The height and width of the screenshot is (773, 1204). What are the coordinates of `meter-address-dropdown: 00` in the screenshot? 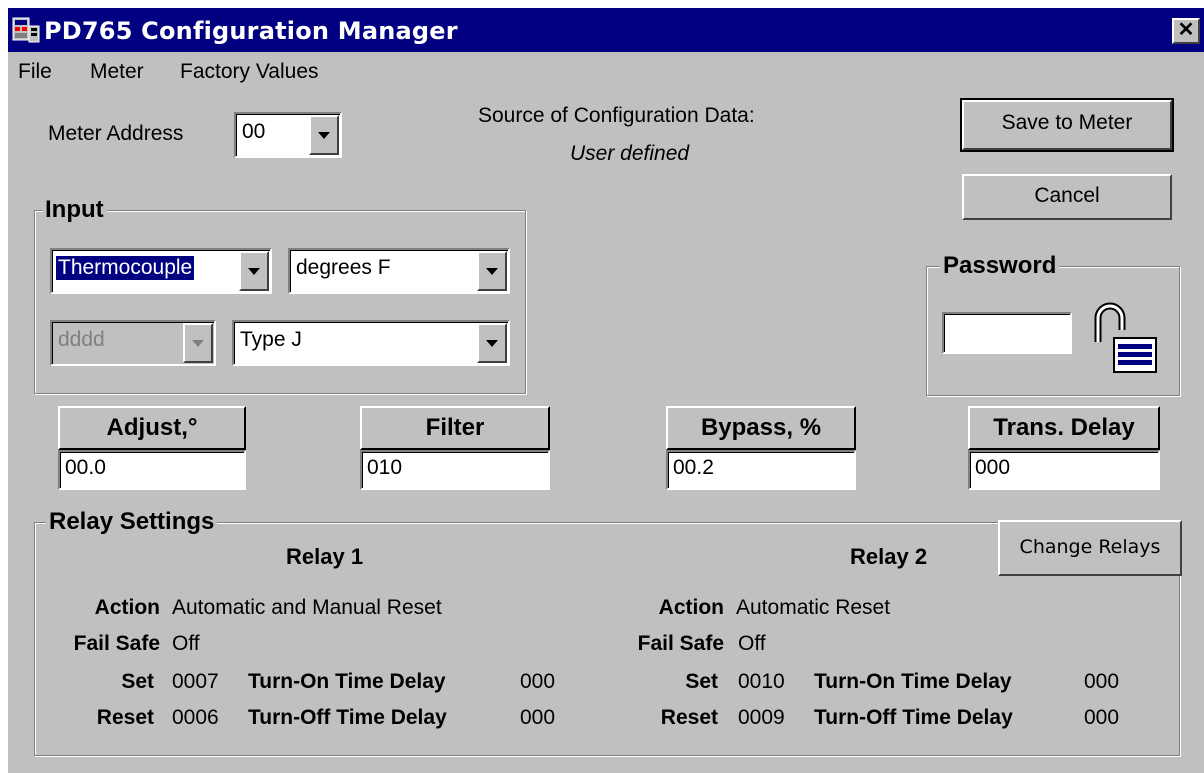 It's located at (288, 135).